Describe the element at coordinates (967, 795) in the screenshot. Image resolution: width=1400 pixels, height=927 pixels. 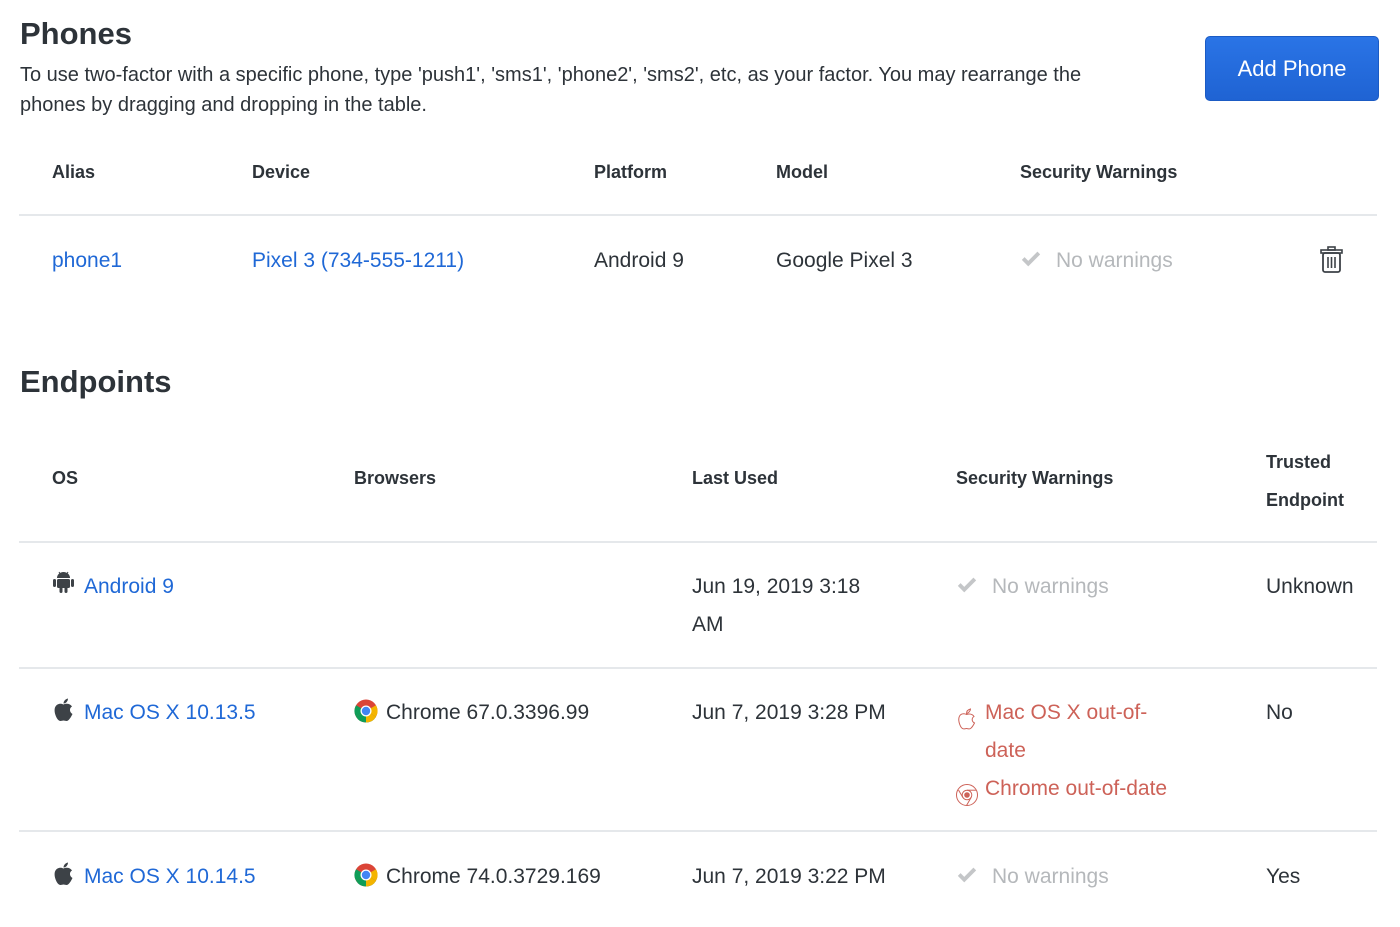
I see `chrome-outline-icon` at that location.